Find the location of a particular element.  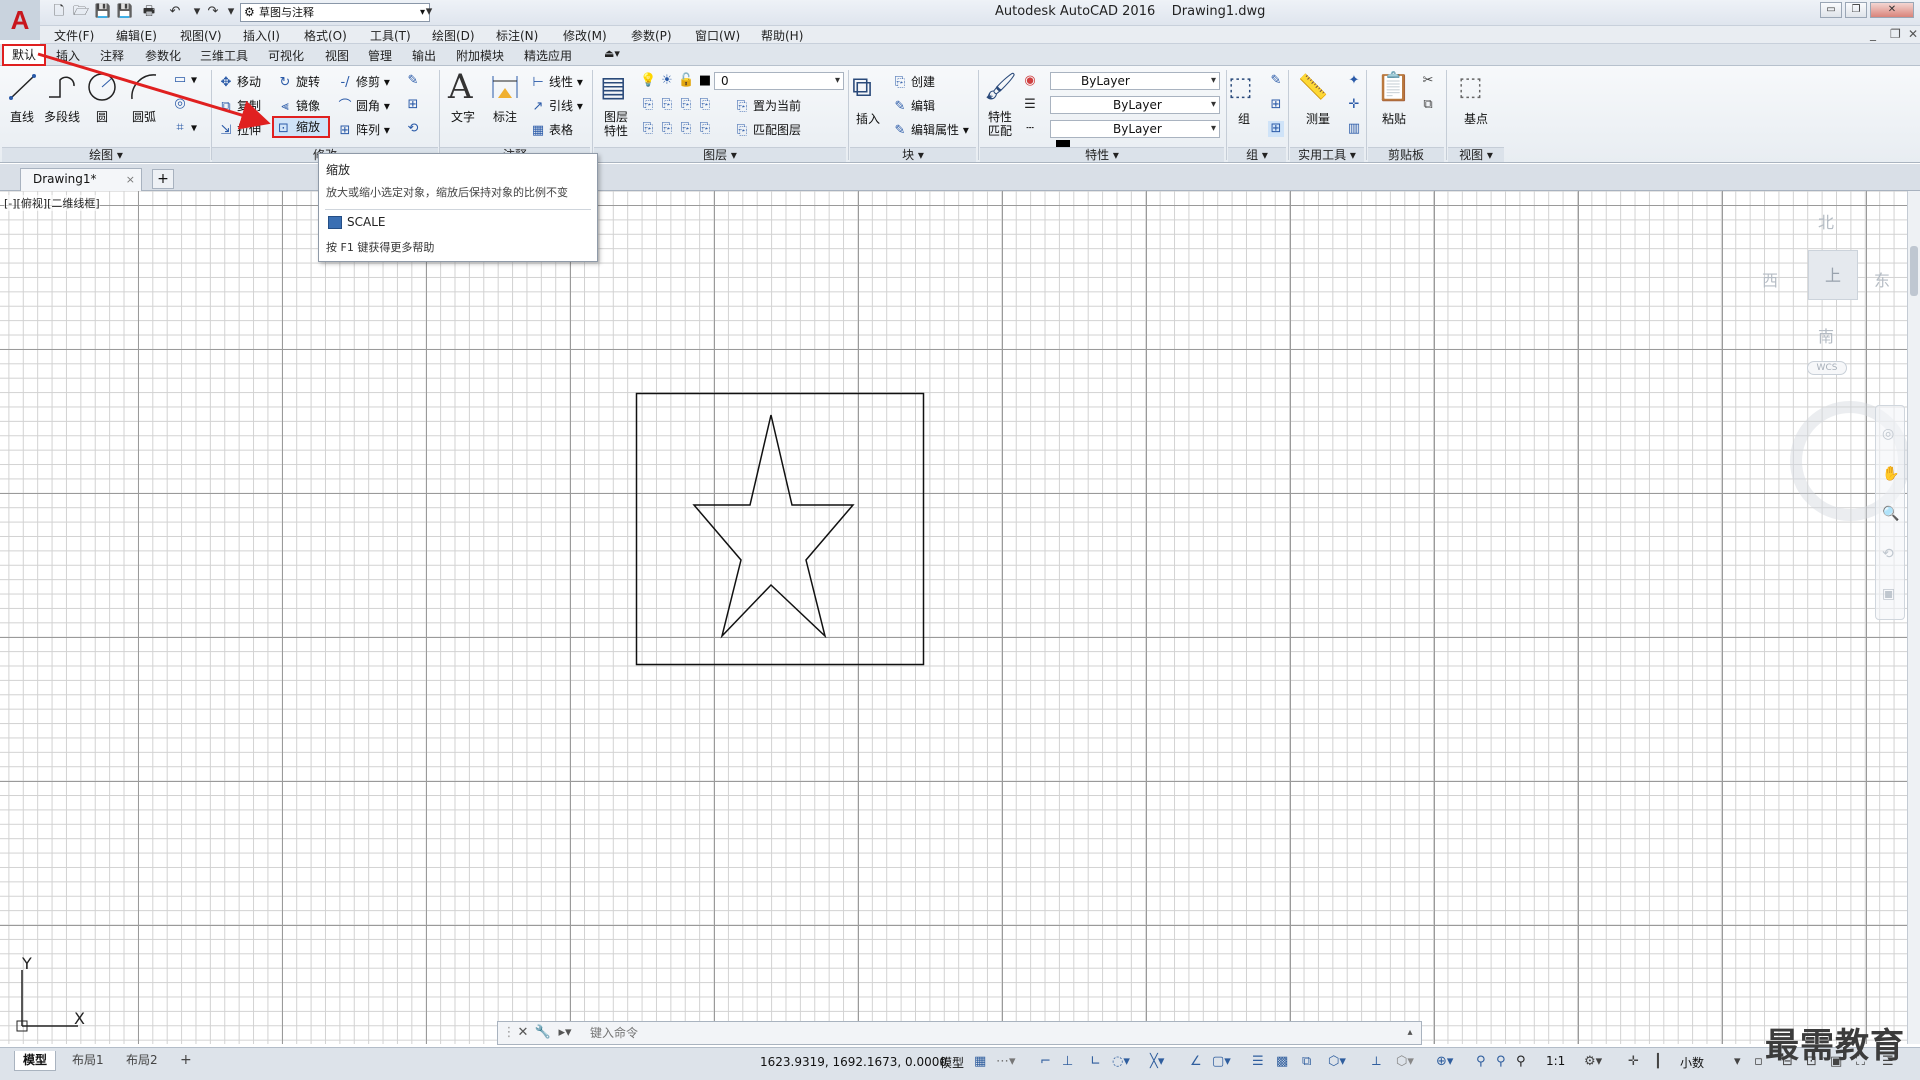

ortho-icon: ∟ is located at coordinates (1095, 1061).